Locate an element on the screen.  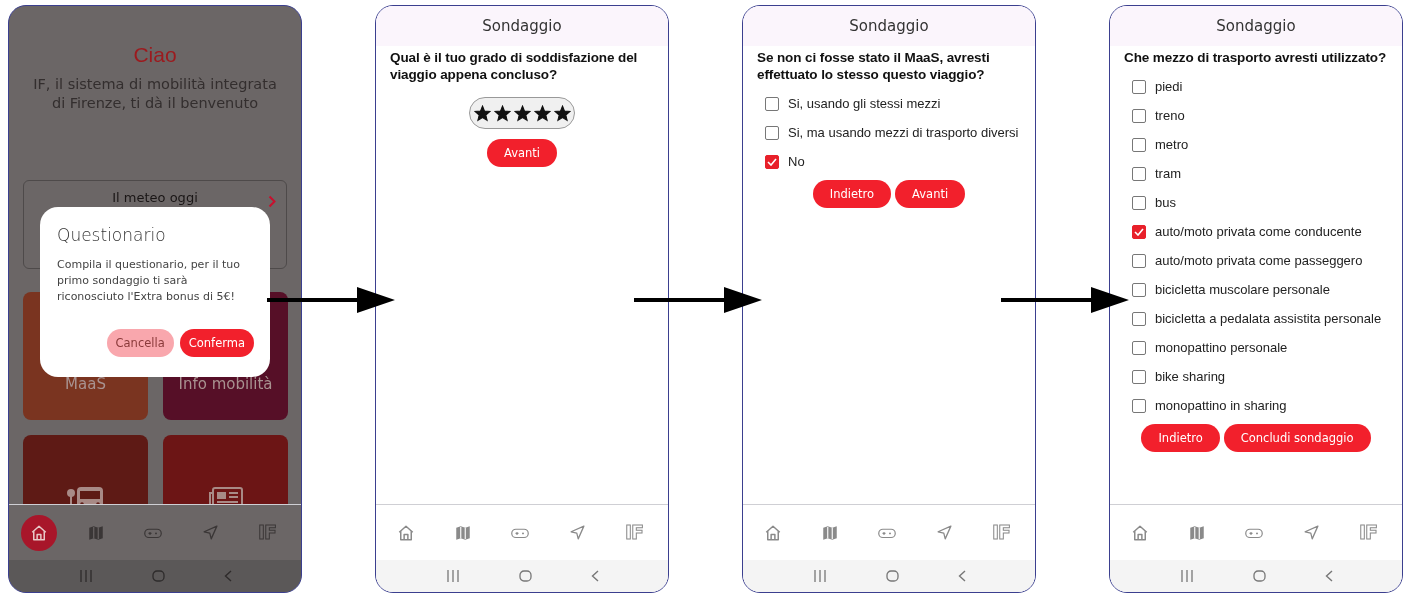
dialog-message: Compila il questionario, per il tuo primo sondaggio ti sarà riconosciuto l'Extra bonus di 5€! is located at coordinates (149, 281).